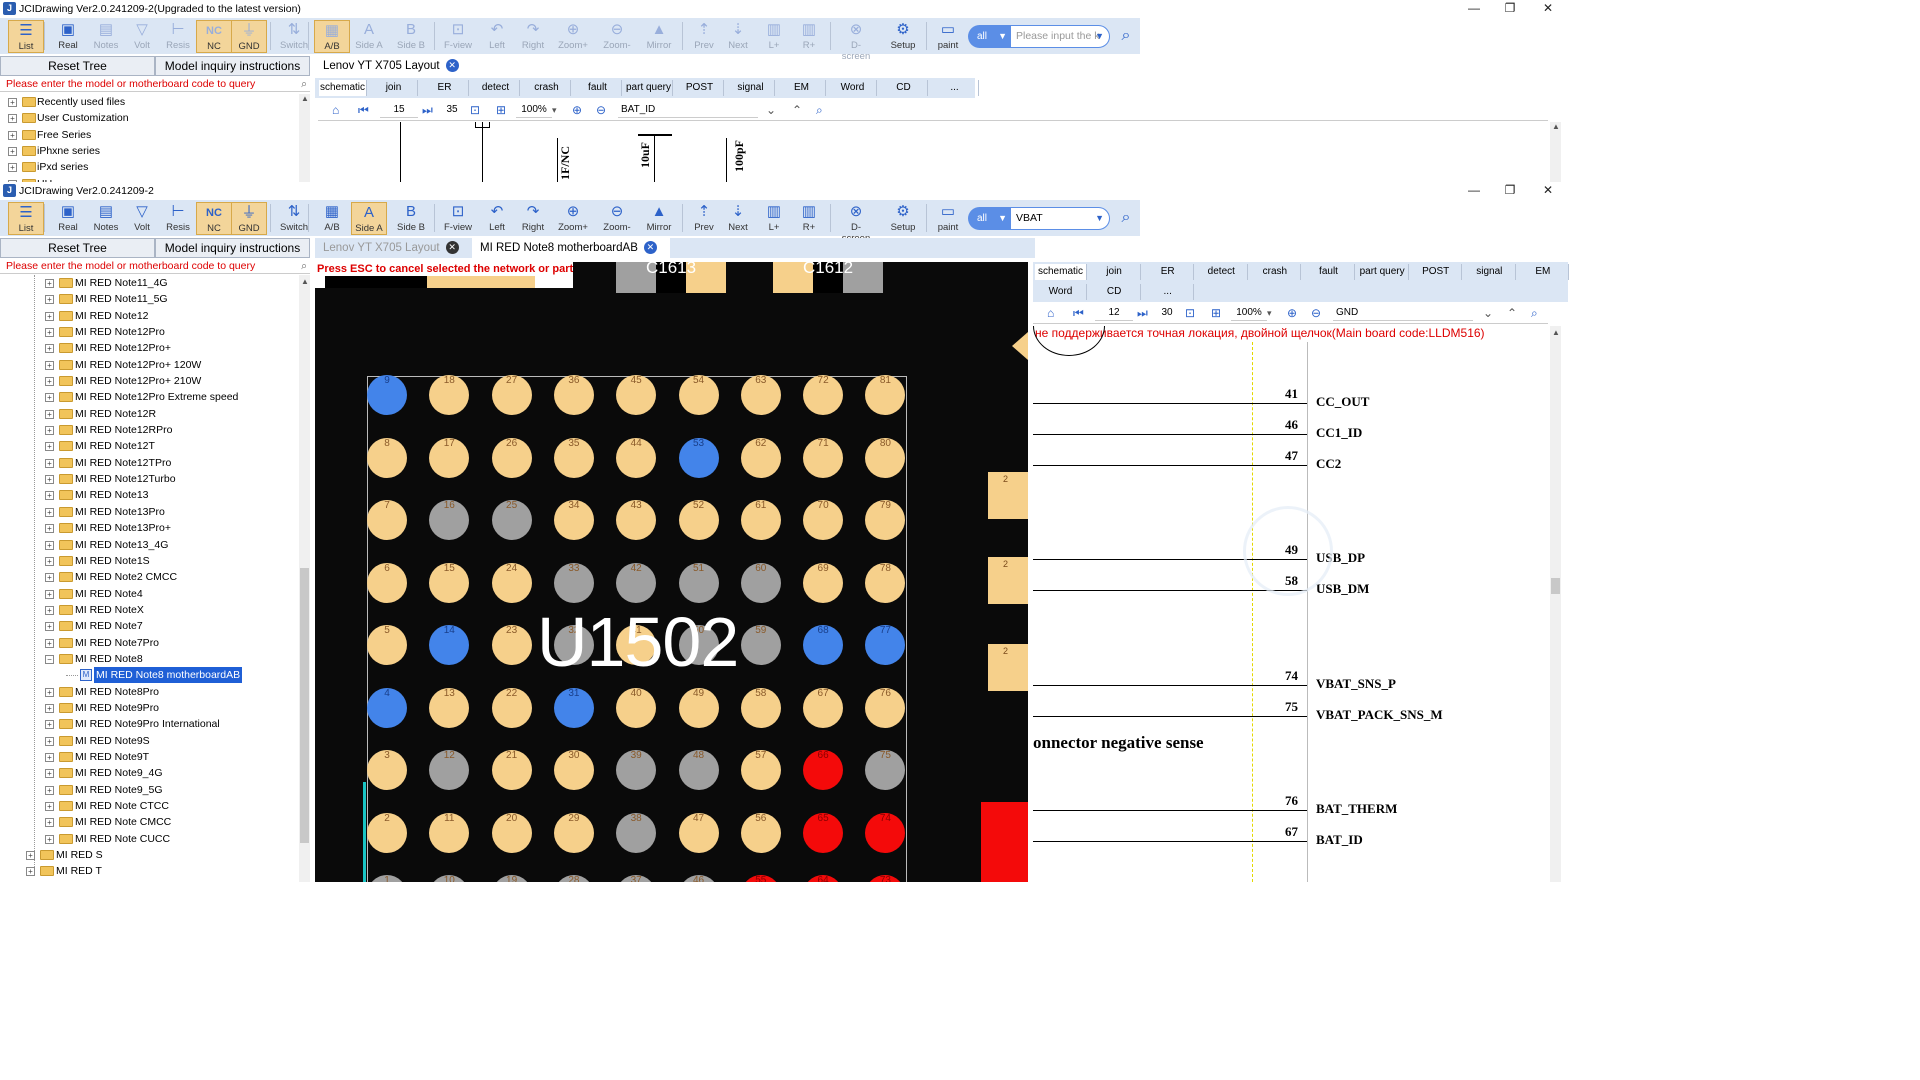  I want to click on pad-right-2: 2, so click(1008, 580).